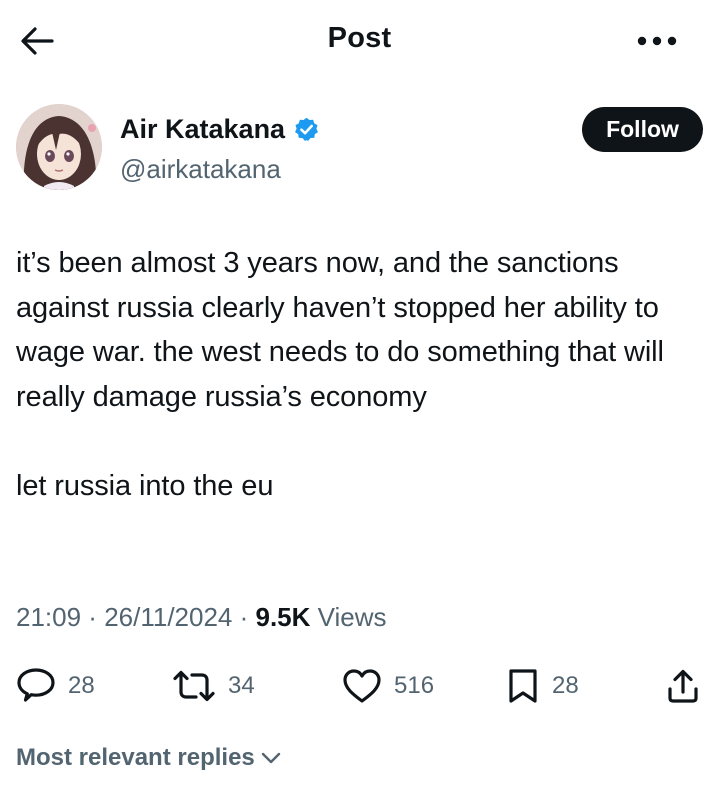  Describe the element at coordinates (283, 617) in the screenshot. I see `views-count: 9.5K` at that location.